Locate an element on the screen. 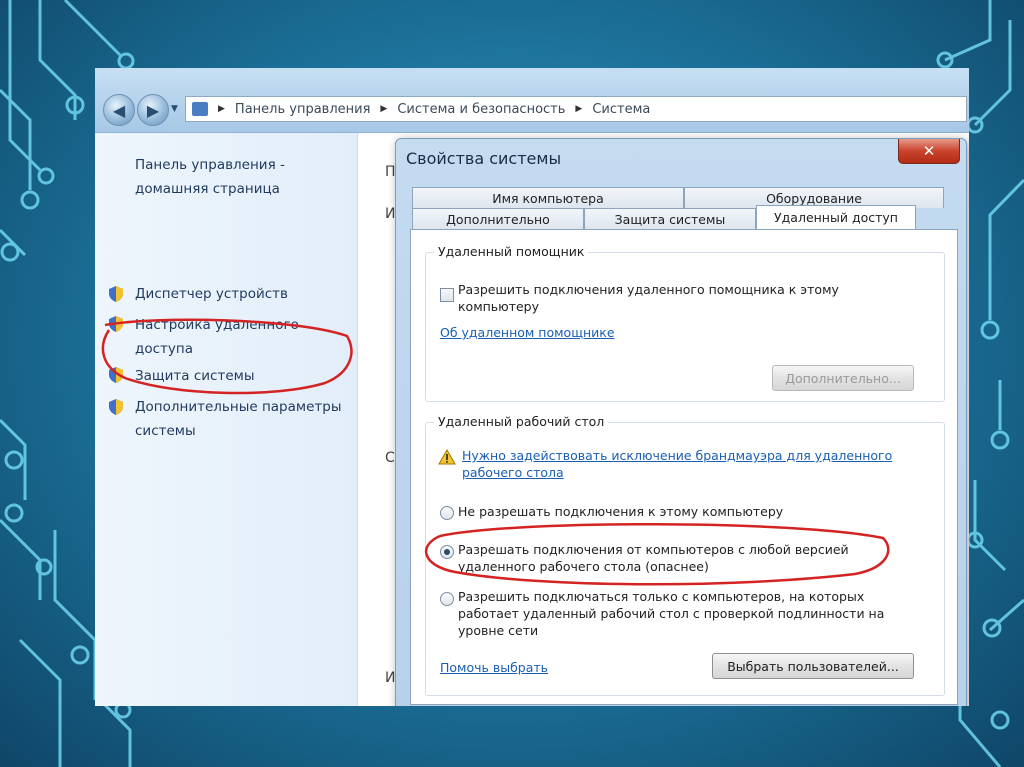 The image size is (1024, 767). background-window-text: С is located at coordinates (390, 458).